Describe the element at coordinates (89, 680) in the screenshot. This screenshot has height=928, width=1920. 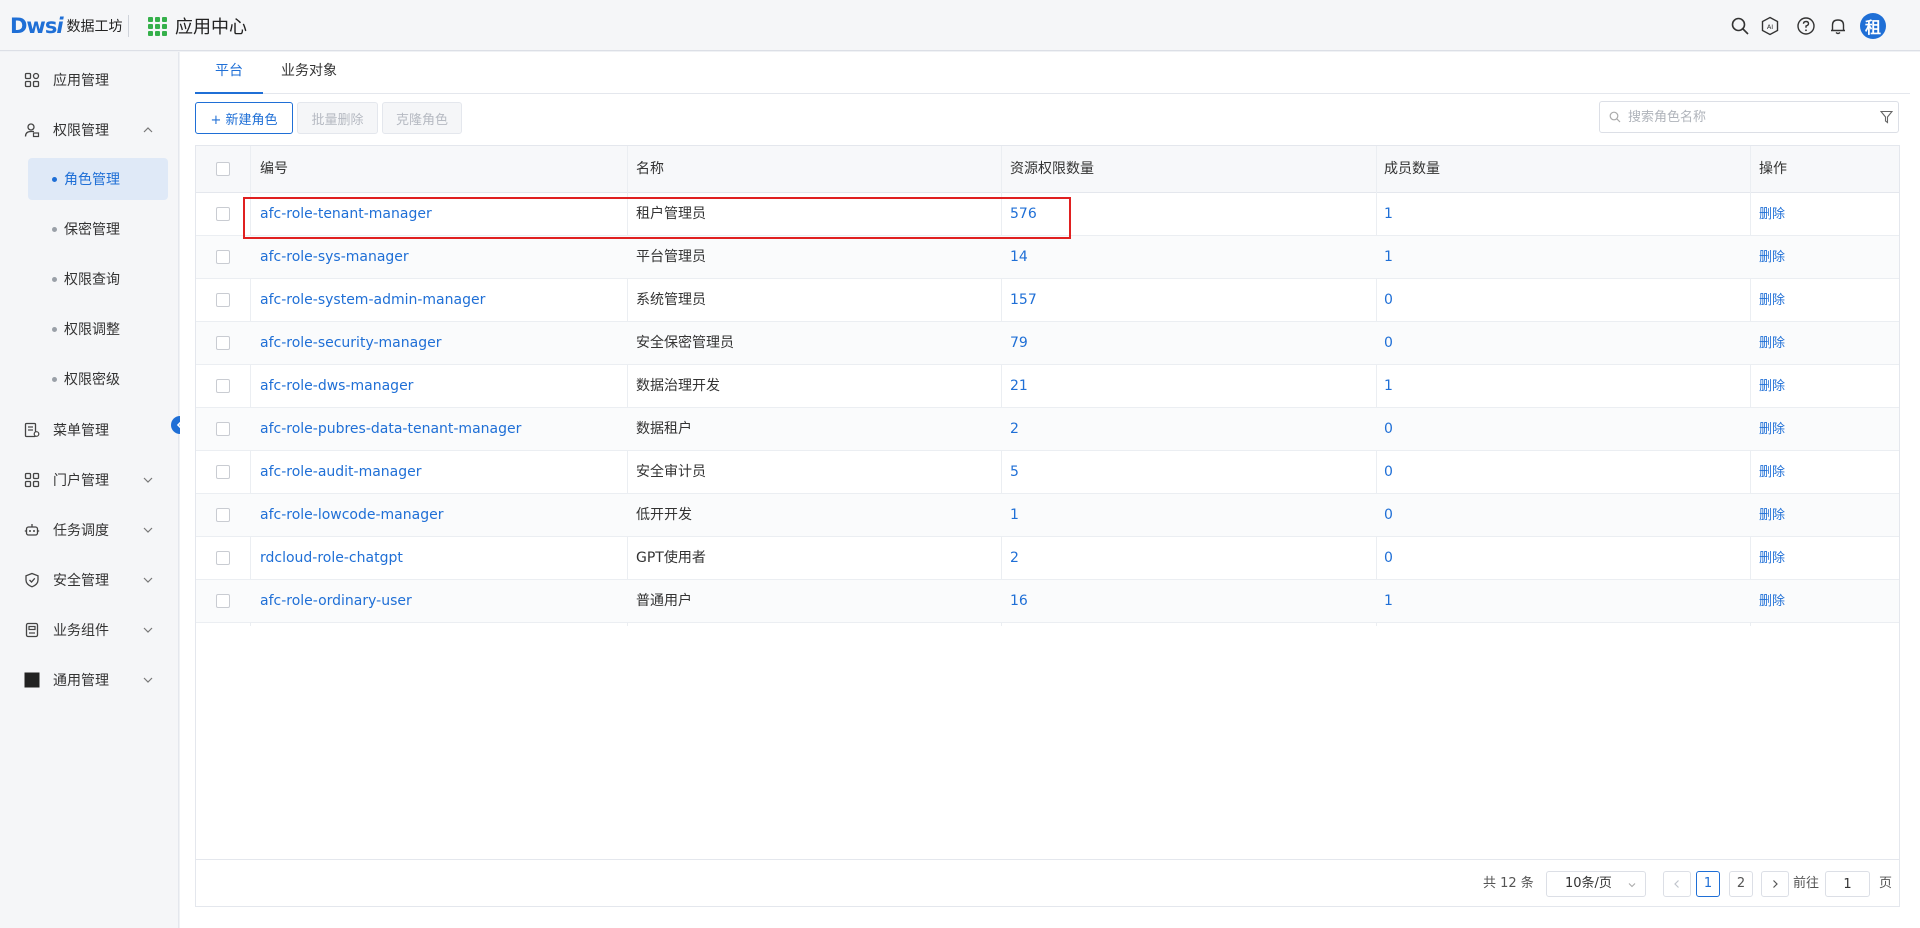
I see `sidebar-item-general-management: 通用管理` at that location.